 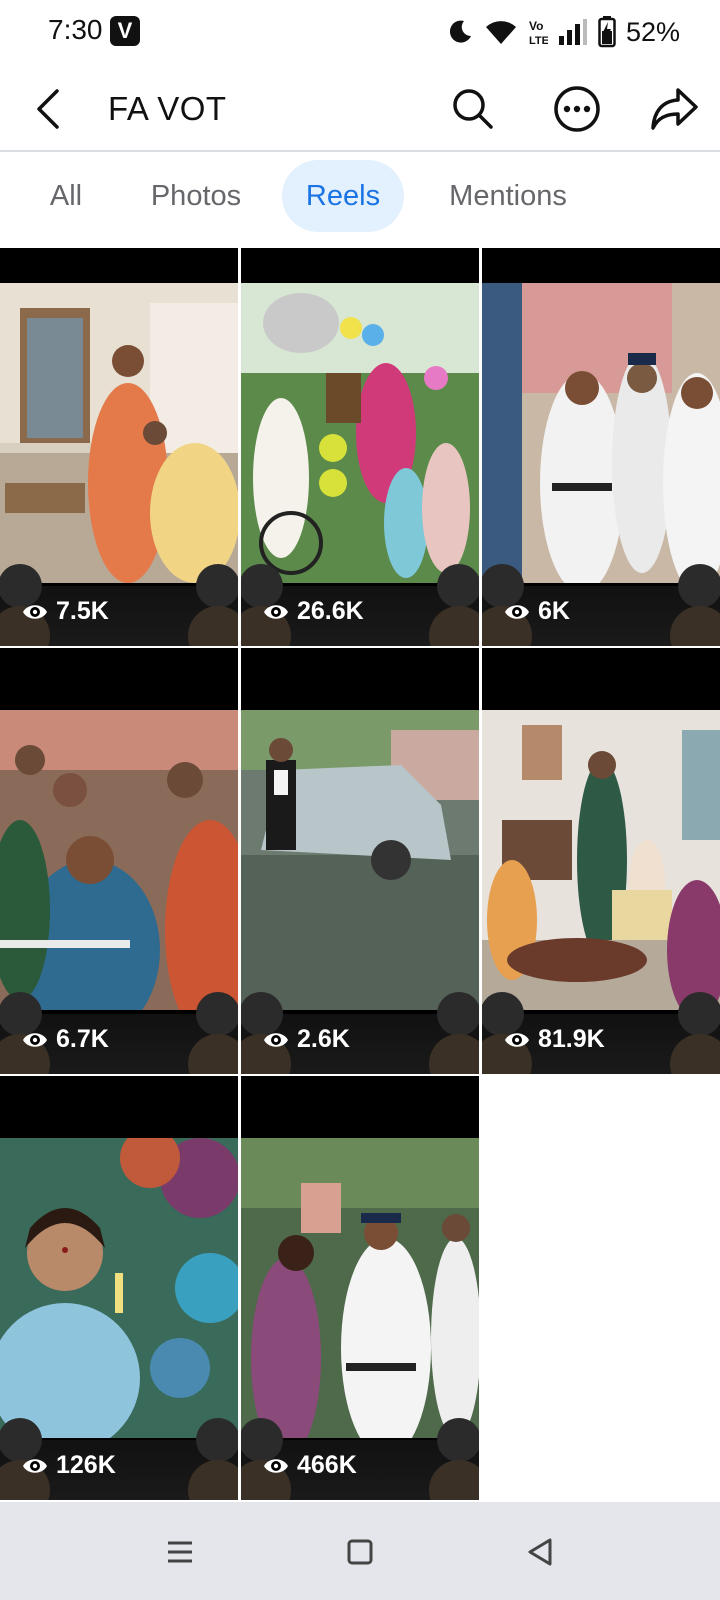 I want to click on share-icon, so click(x=674, y=109).